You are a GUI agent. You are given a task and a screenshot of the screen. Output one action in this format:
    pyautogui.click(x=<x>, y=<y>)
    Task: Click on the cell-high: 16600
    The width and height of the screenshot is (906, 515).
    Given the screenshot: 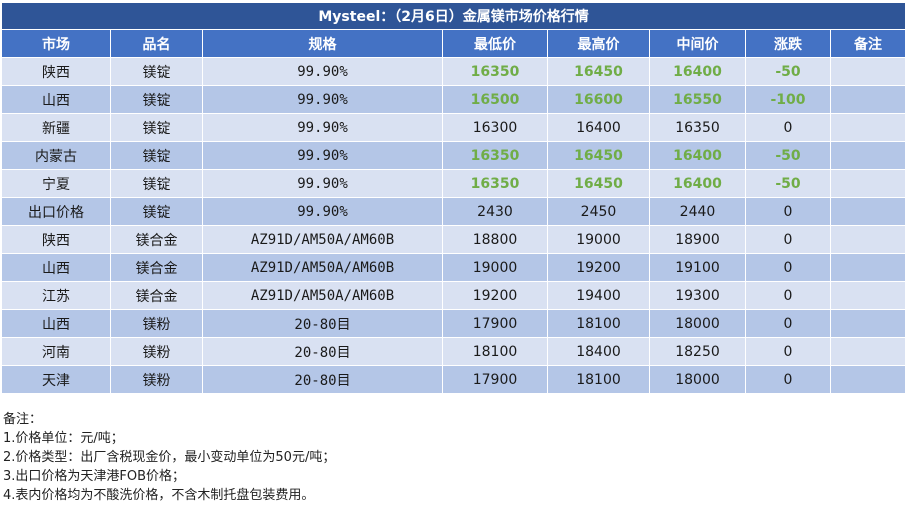 What is the action you would take?
    pyautogui.click(x=598, y=99)
    